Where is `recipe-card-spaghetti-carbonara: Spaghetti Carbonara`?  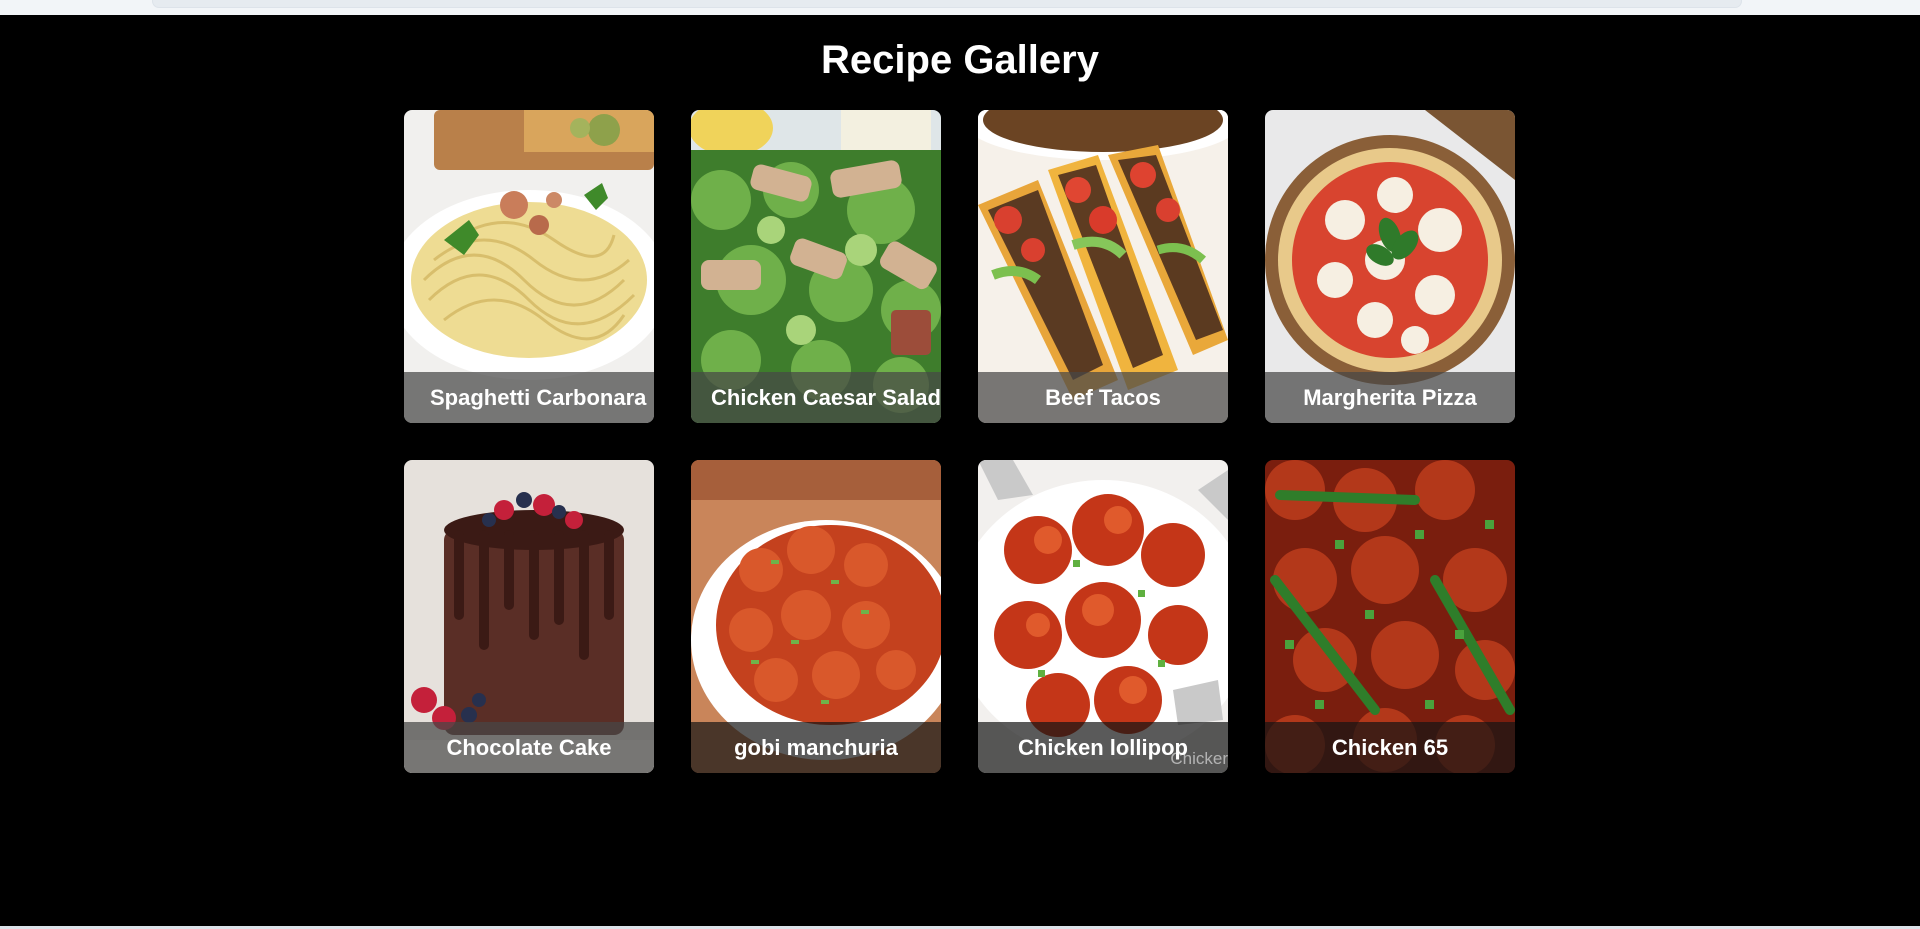
recipe-card-spaghetti-carbonara: Spaghetti Carbonara is located at coordinates (529, 266).